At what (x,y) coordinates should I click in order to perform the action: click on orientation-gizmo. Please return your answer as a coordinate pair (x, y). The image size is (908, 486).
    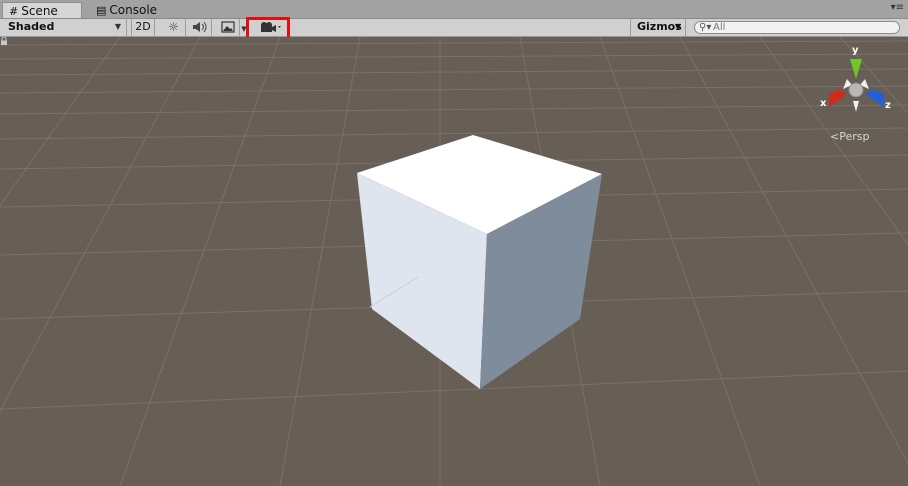
    Looking at the image, I should click on (856, 85).